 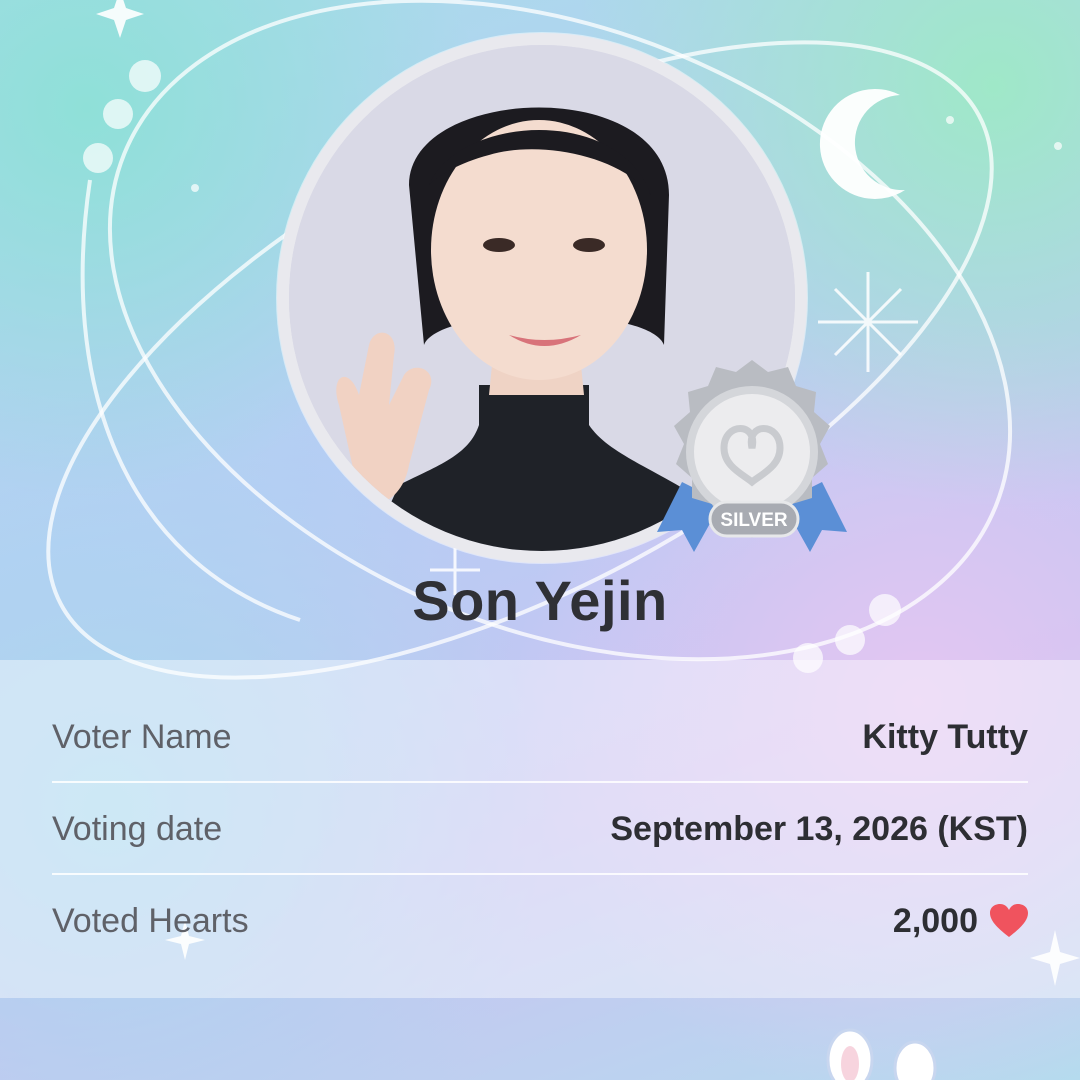 What do you see at coordinates (915, 1060) in the screenshot?
I see `bunny-ear` at bounding box center [915, 1060].